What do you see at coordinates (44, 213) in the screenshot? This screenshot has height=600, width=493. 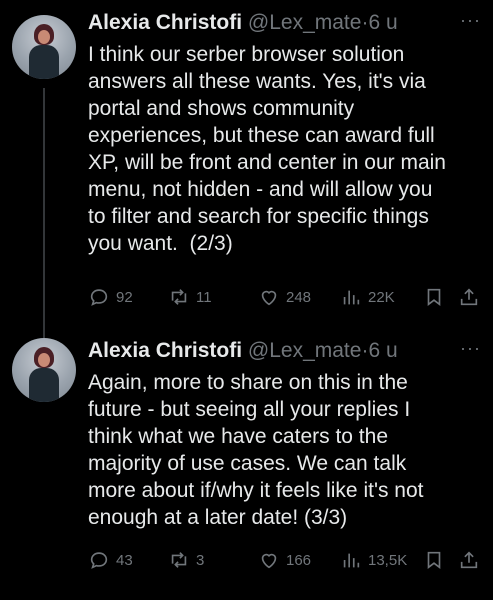 I see `thread-line` at bounding box center [44, 213].